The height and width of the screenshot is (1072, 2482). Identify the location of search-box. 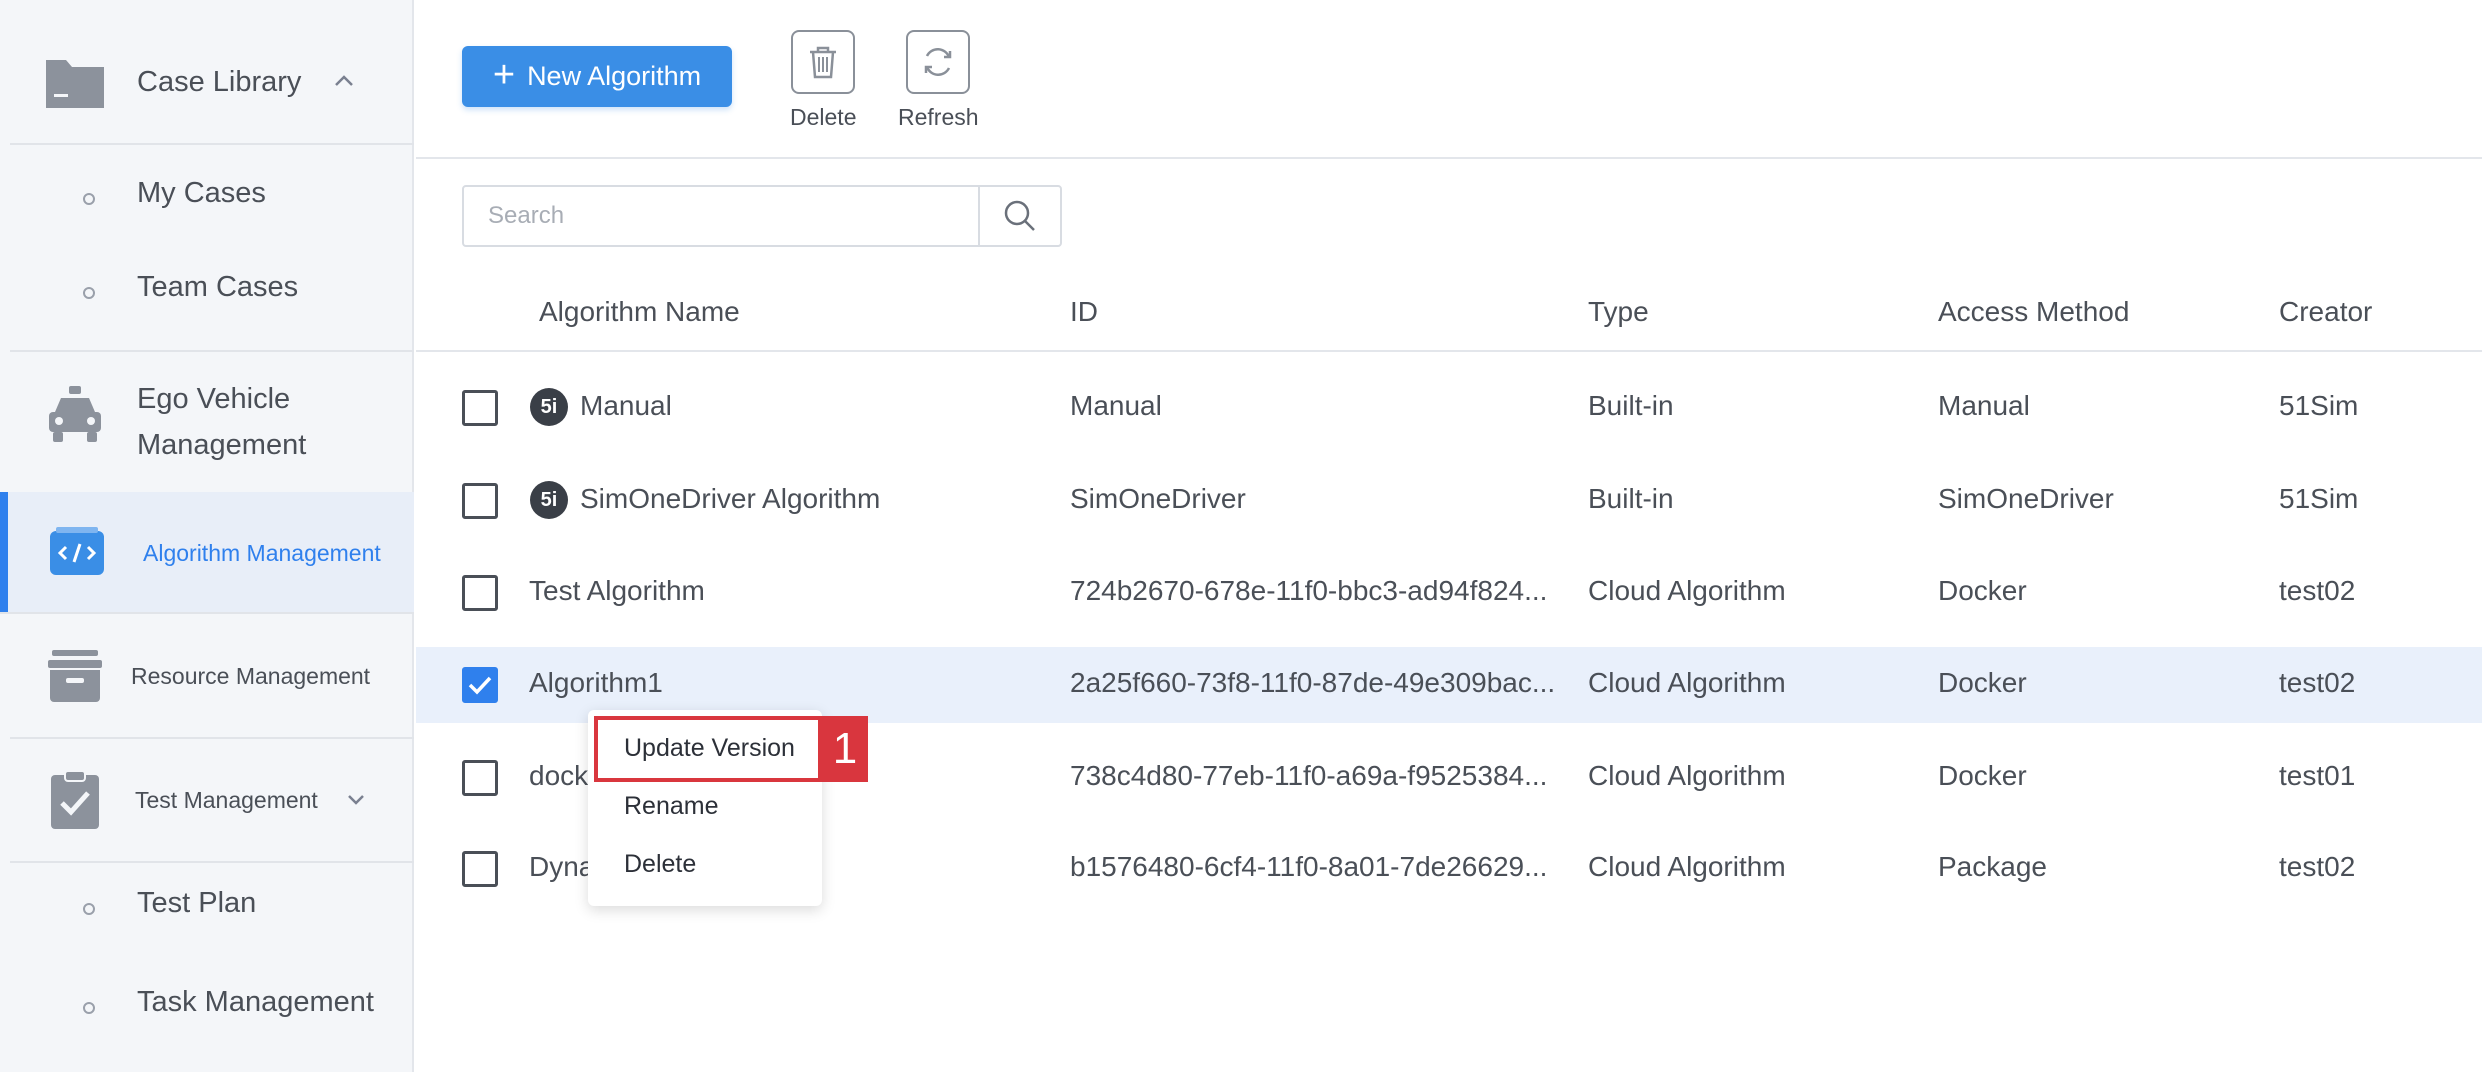
(762, 216).